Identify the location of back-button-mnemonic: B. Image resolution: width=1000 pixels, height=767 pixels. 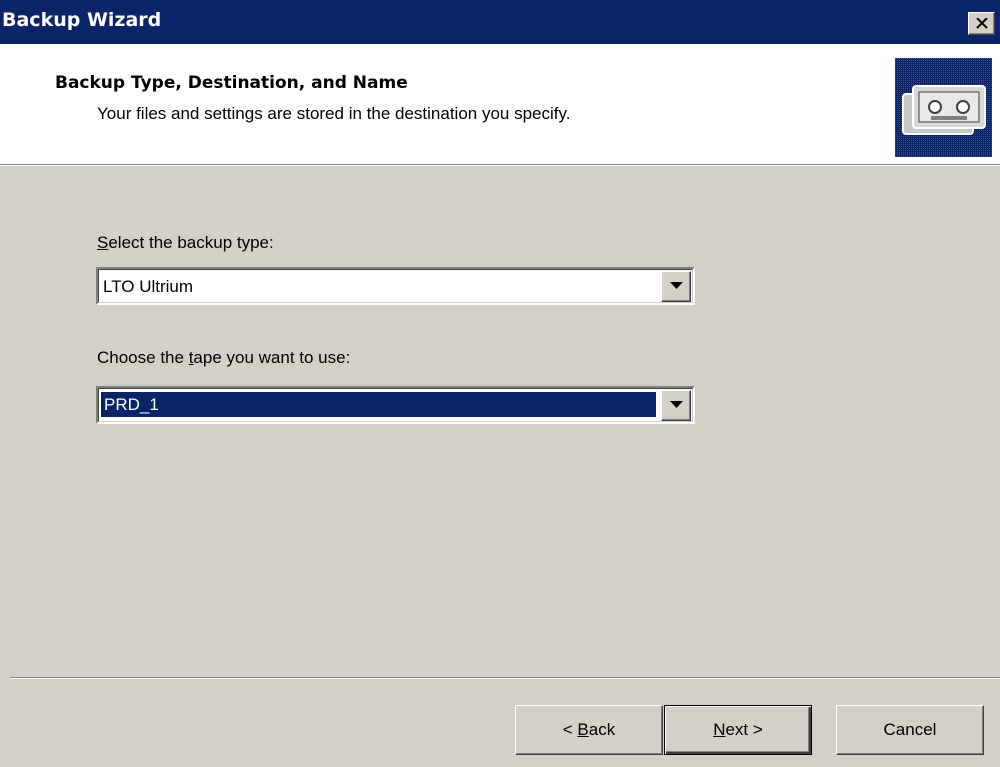
(583, 729).